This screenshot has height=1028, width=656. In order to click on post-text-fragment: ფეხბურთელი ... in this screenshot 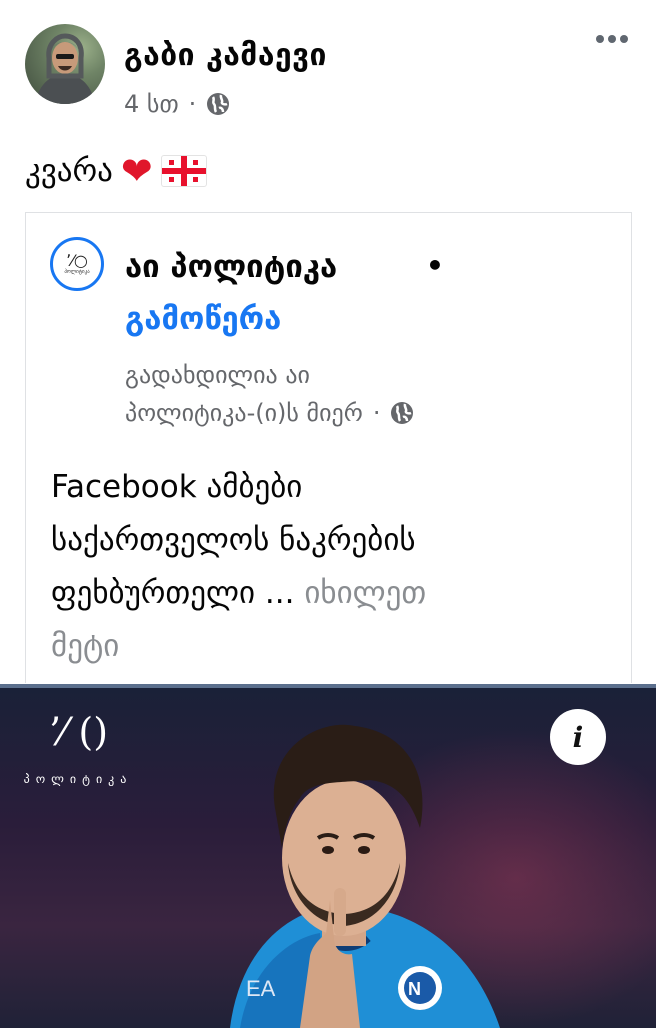, I will do `click(173, 593)`.